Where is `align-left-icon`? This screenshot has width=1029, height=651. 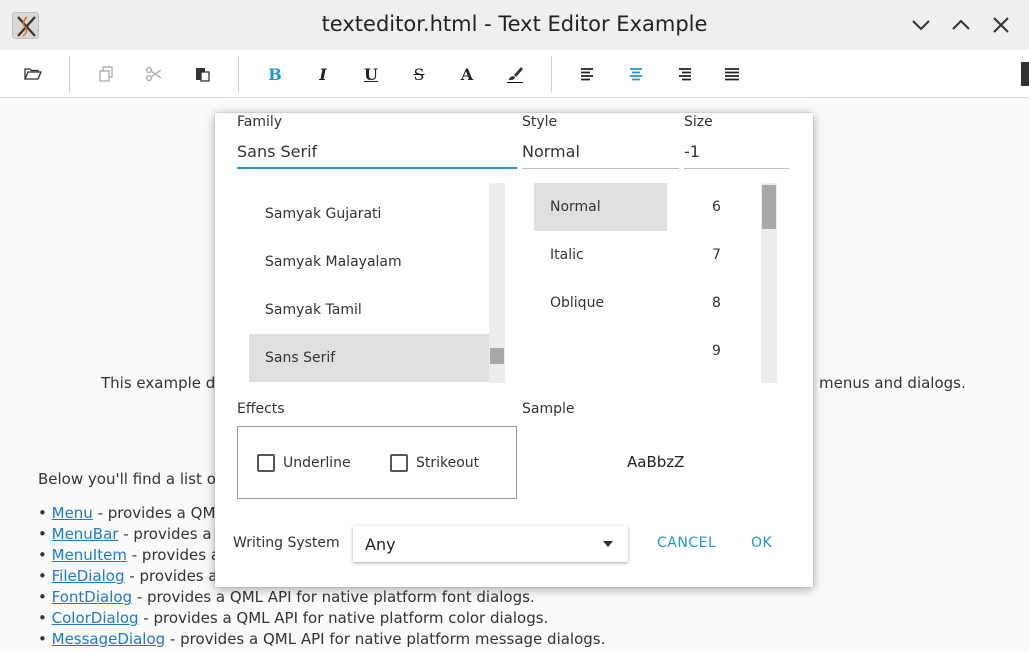 align-left-icon is located at coordinates (587, 74).